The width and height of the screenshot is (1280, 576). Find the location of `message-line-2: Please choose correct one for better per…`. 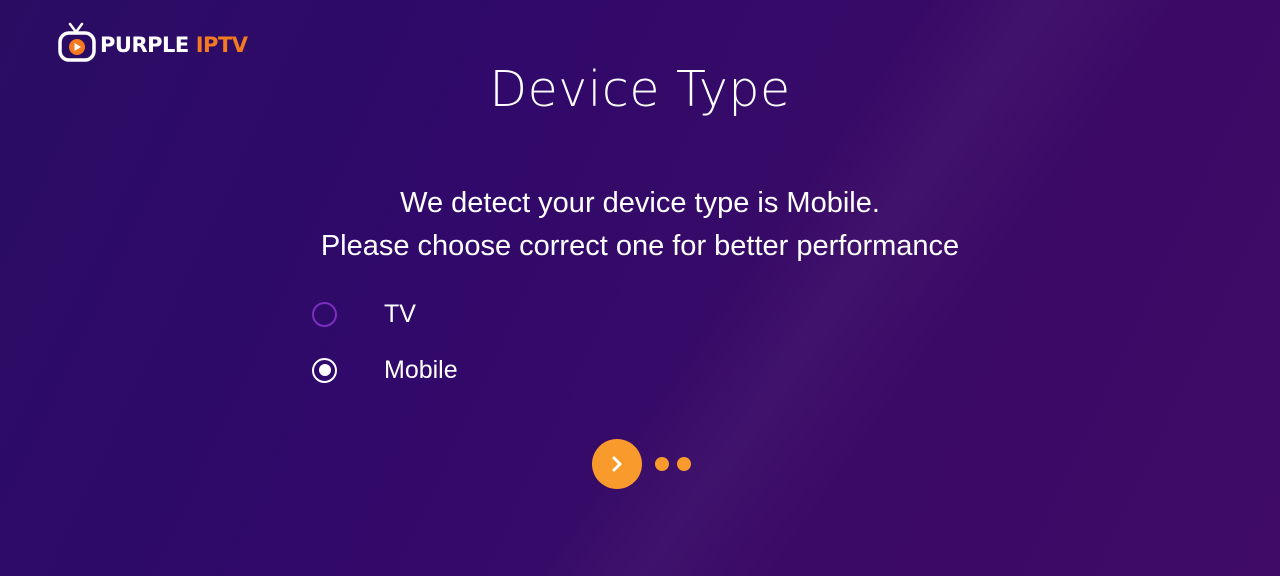

message-line-2: Please choose correct one for better per… is located at coordinates (640, 246).